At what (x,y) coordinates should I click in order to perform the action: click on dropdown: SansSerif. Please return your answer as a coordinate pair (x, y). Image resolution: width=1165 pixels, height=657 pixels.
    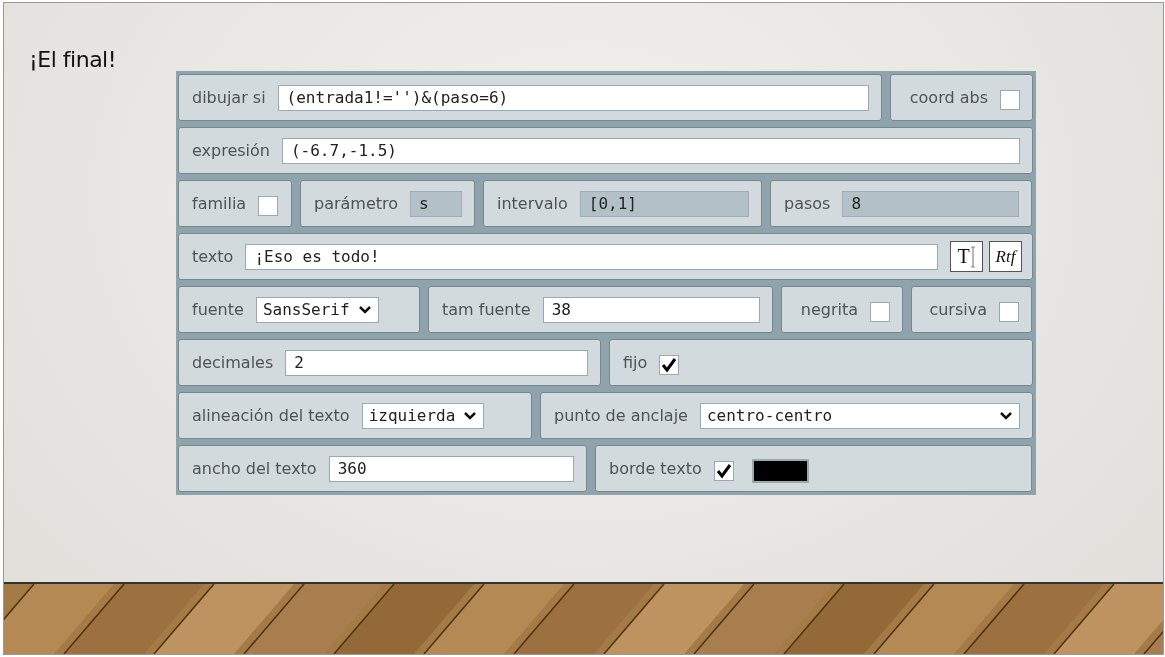
    Looking at the image, I should click on (317, 309).